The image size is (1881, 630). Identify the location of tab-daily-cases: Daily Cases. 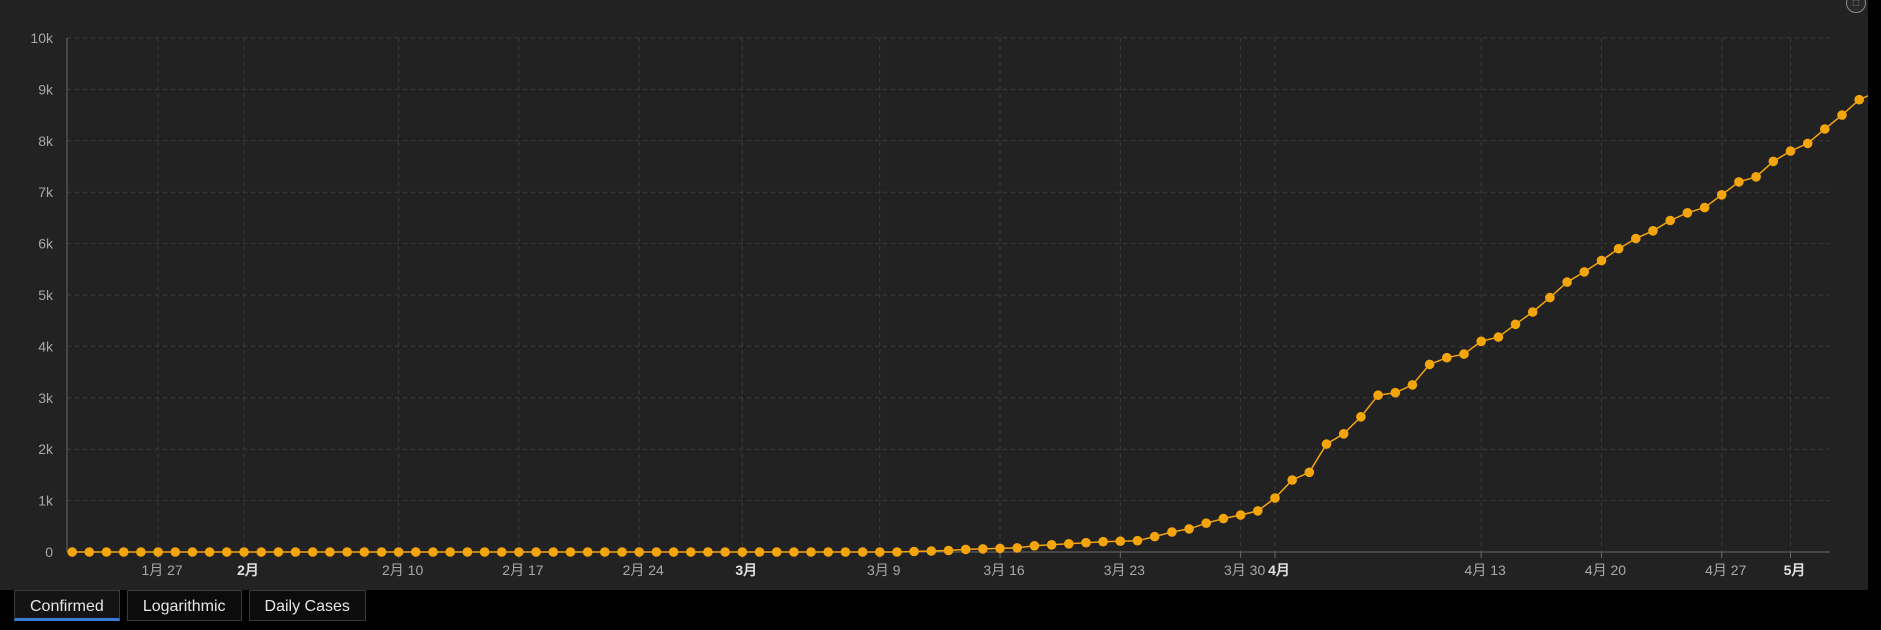
(307, 605).